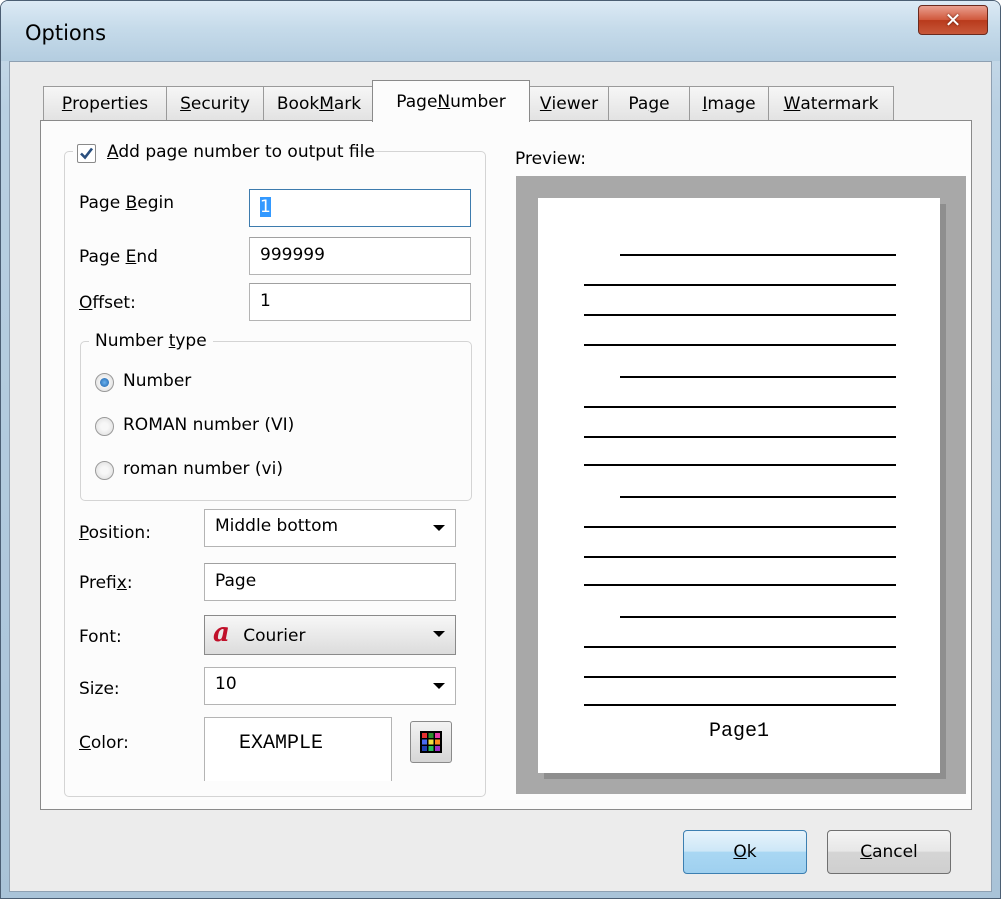  Describe the element at coordinates (203, 469) in the screenshot. I see `radio-roman-lower-label: roman number (vi)` at that location.